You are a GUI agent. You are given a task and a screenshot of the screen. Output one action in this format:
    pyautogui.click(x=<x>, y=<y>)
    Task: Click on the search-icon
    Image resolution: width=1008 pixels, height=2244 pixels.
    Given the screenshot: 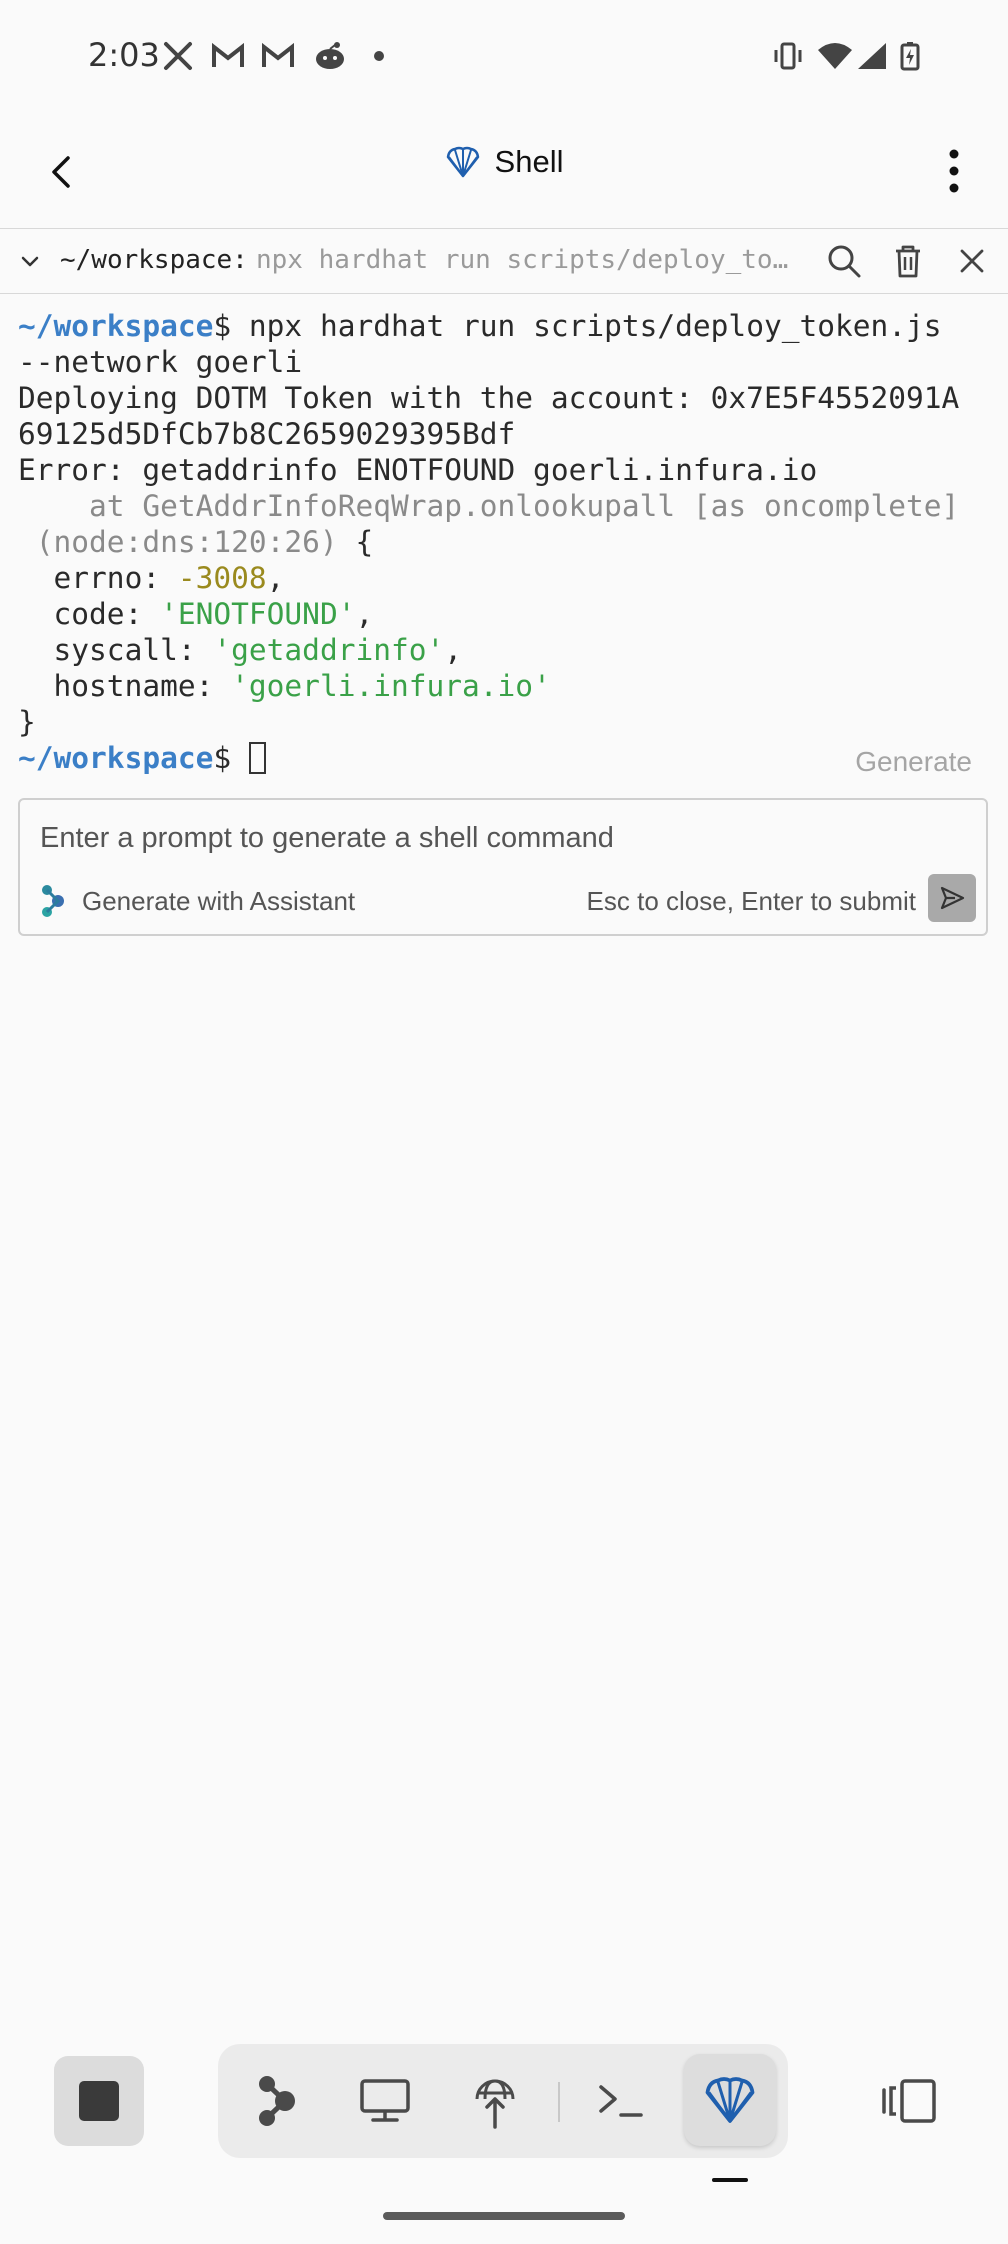 What is the action you would take?
    pyautogui.click(x=844, y=261)
    